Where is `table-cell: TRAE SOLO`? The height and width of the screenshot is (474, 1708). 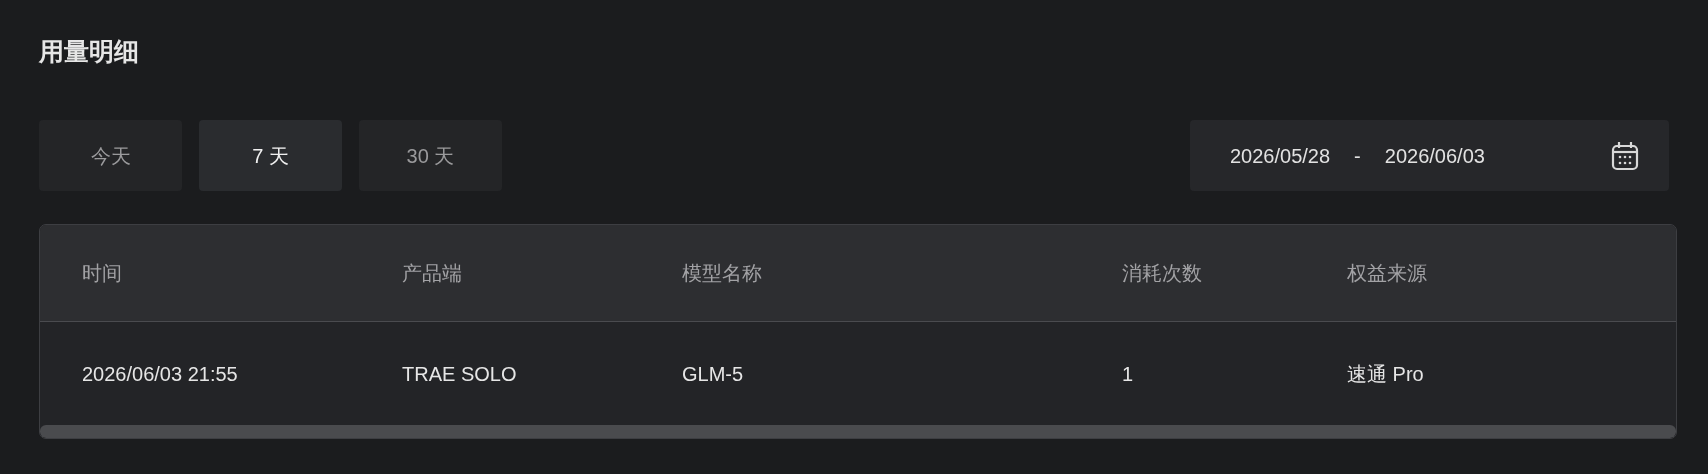 table-cell: TRAE SOLO is located at coordinates (459, 373).